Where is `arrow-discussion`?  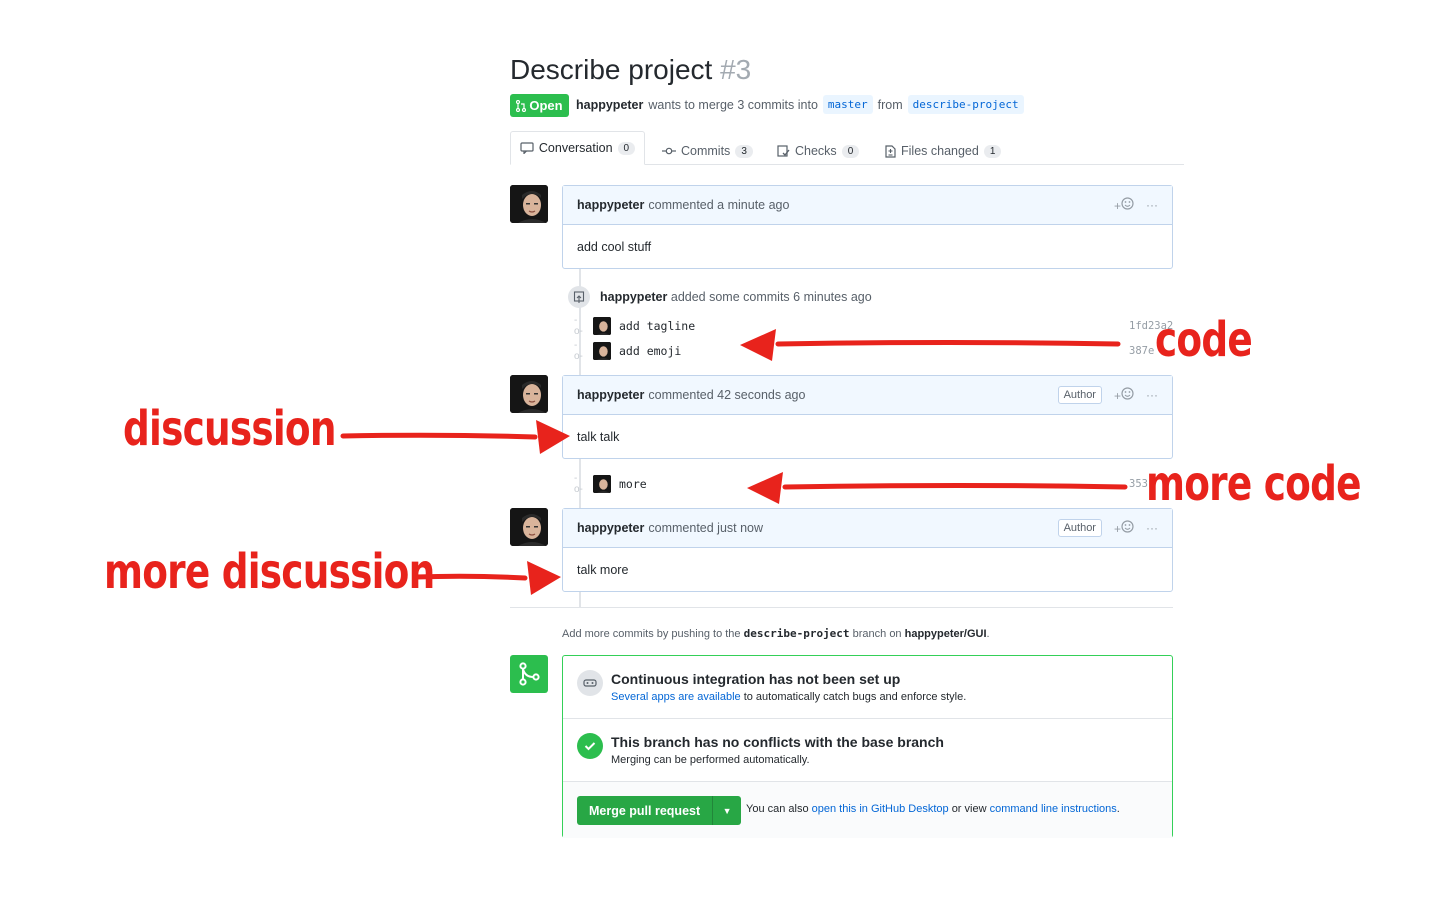 arrow-discussion is located at coordinates (455, 437).